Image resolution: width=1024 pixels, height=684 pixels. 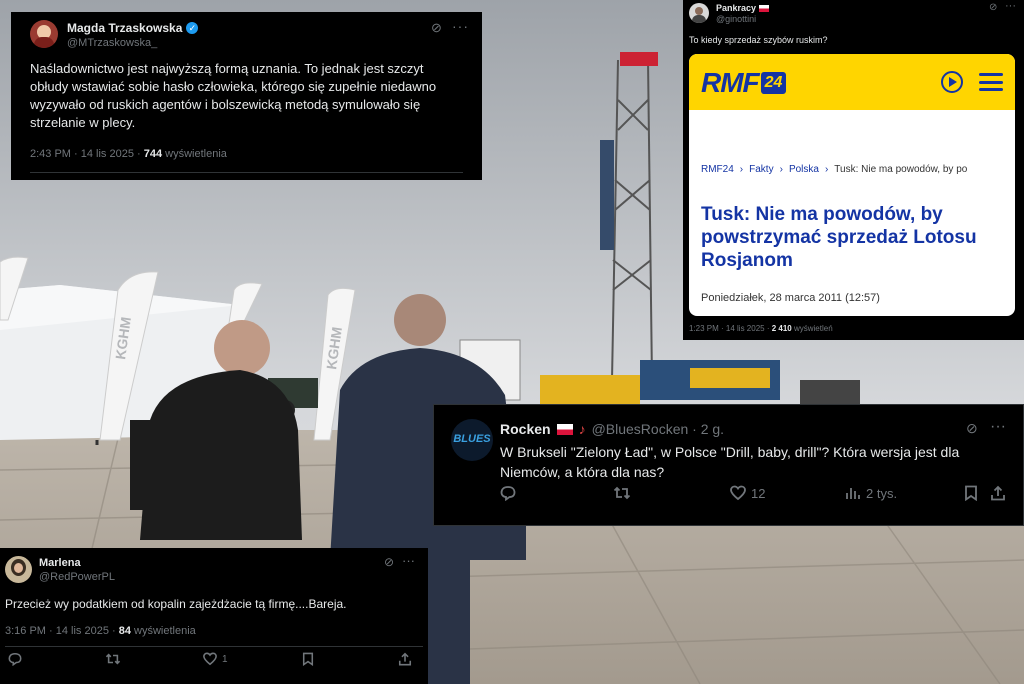 I want to click on tweet-text: To kiedy sprzedaż szybów ruskim?, so click(x=758, y=40).